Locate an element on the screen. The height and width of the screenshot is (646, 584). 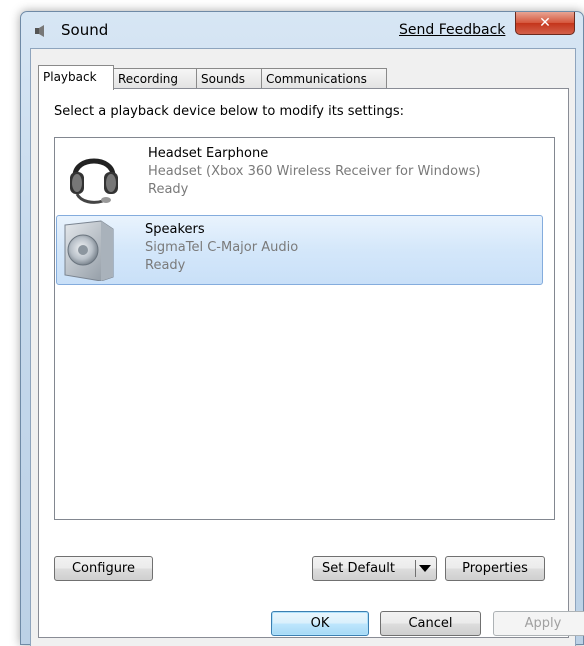
tab-communications: Communications is located at coordinates (324, 78).